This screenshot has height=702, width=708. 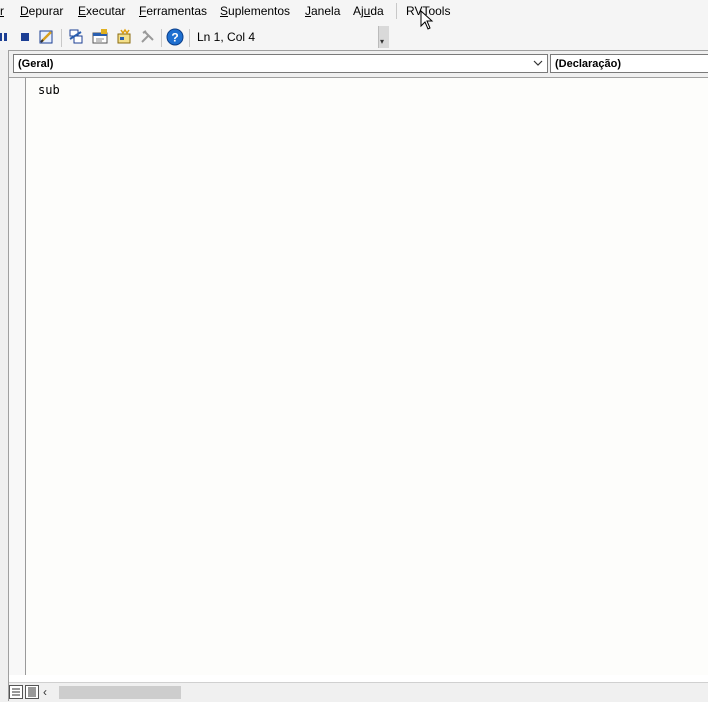 I want to click on procedure-view-icon, so click(x=16, y=692).